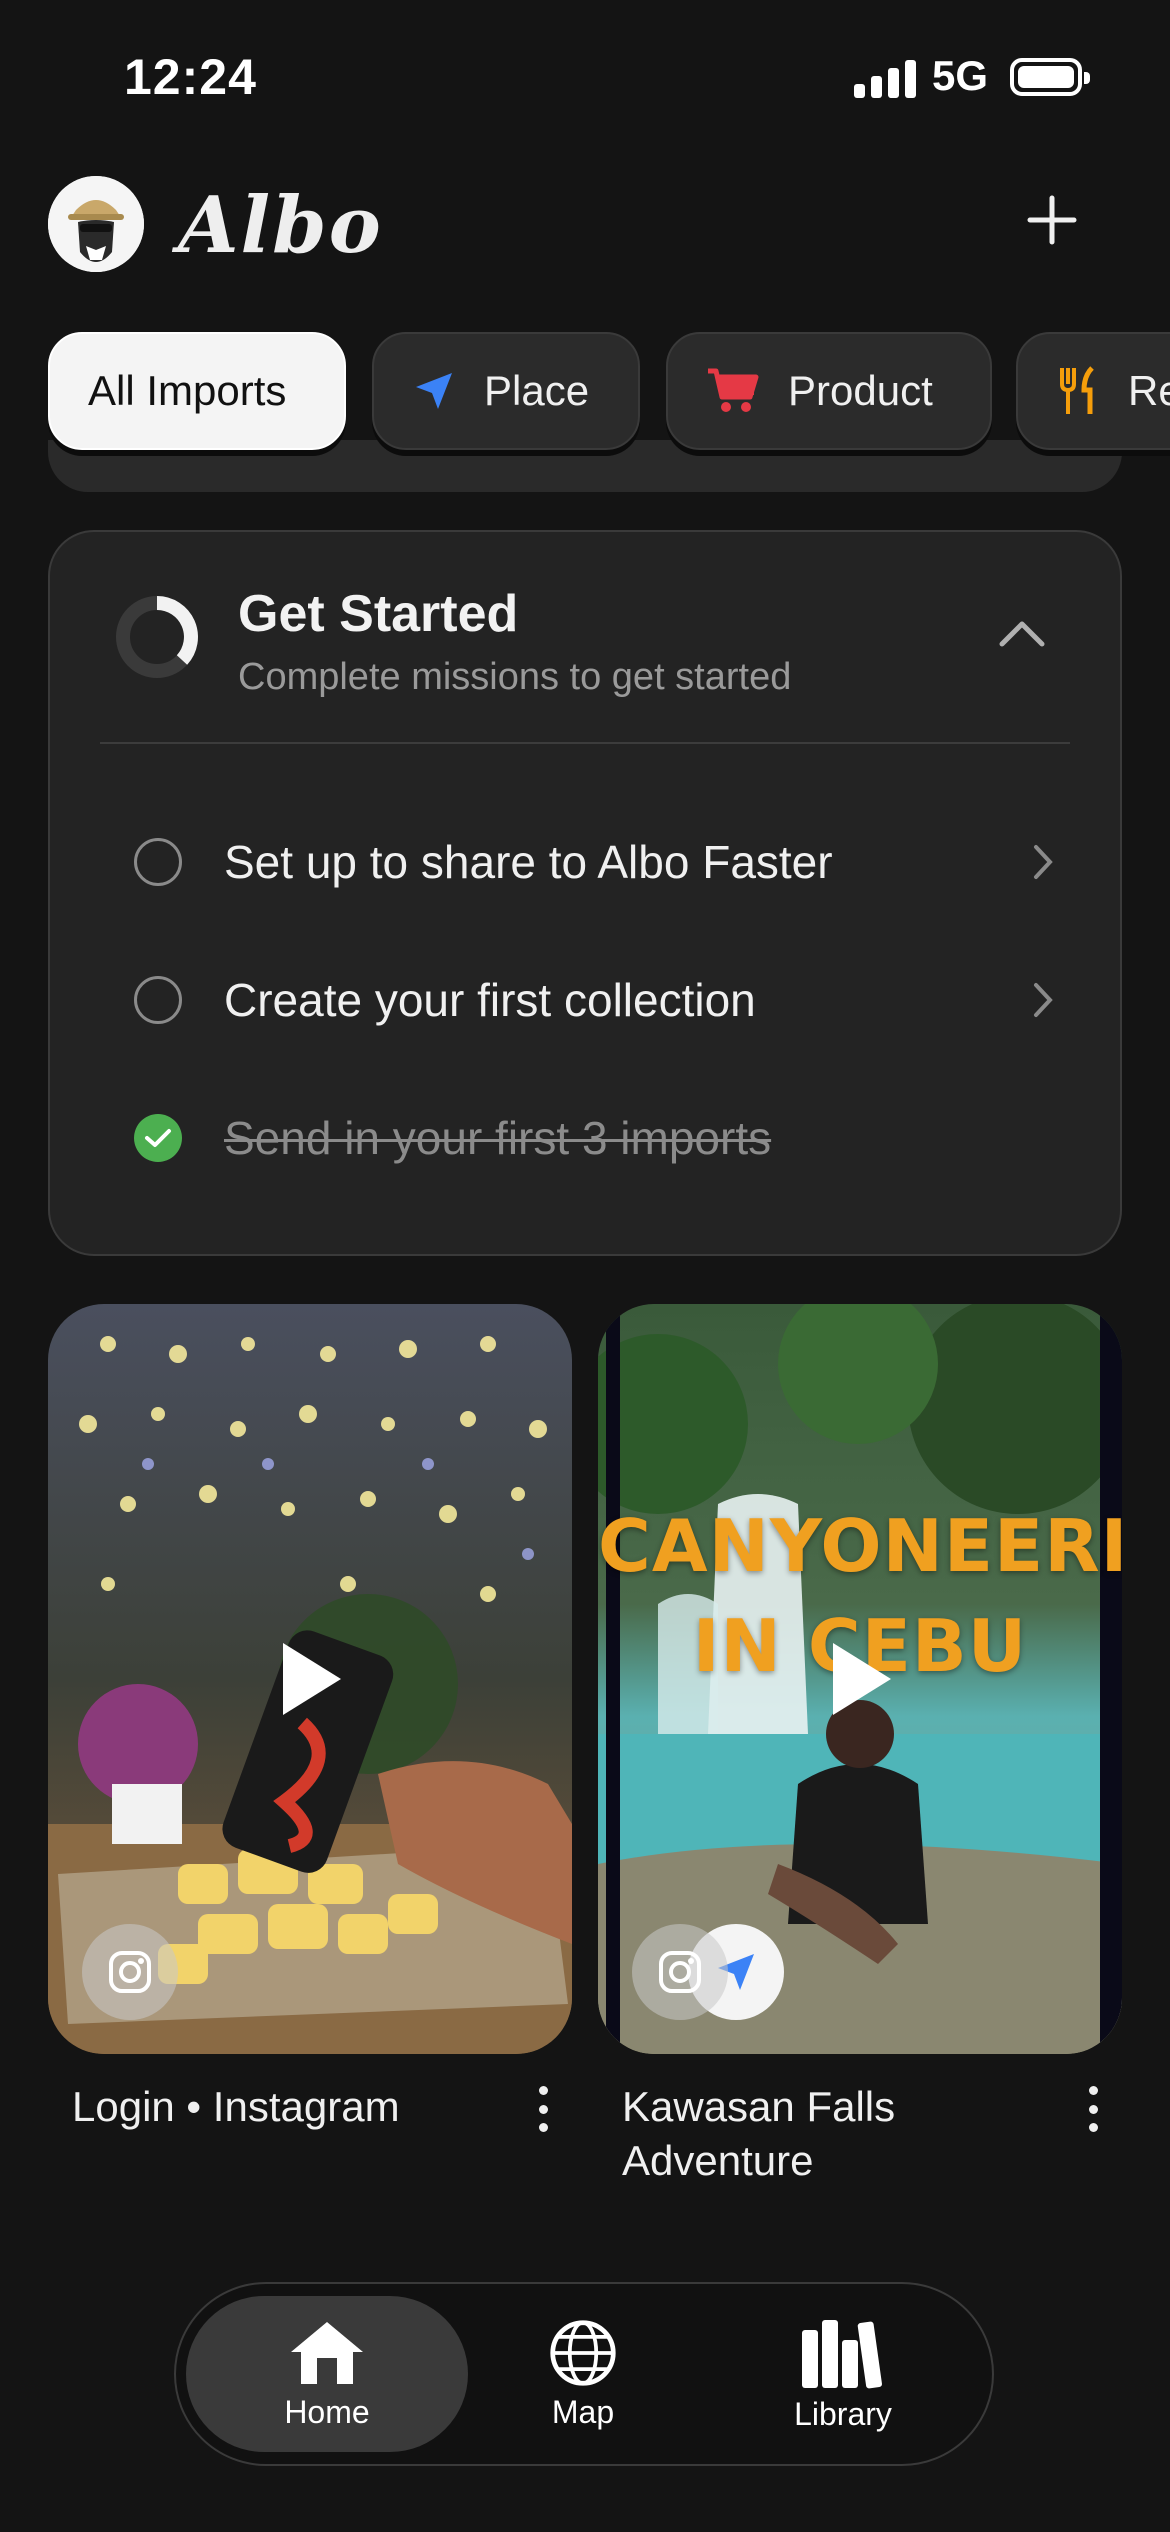  I want to click on navigation-arrow-icon, so click(434, 391).